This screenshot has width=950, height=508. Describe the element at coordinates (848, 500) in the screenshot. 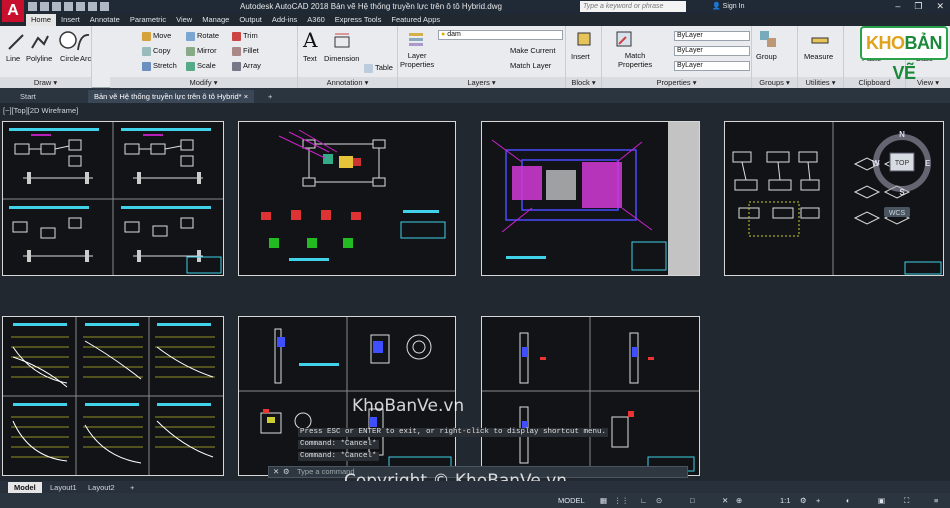

I see `isolate-icon: ◐` at that location.